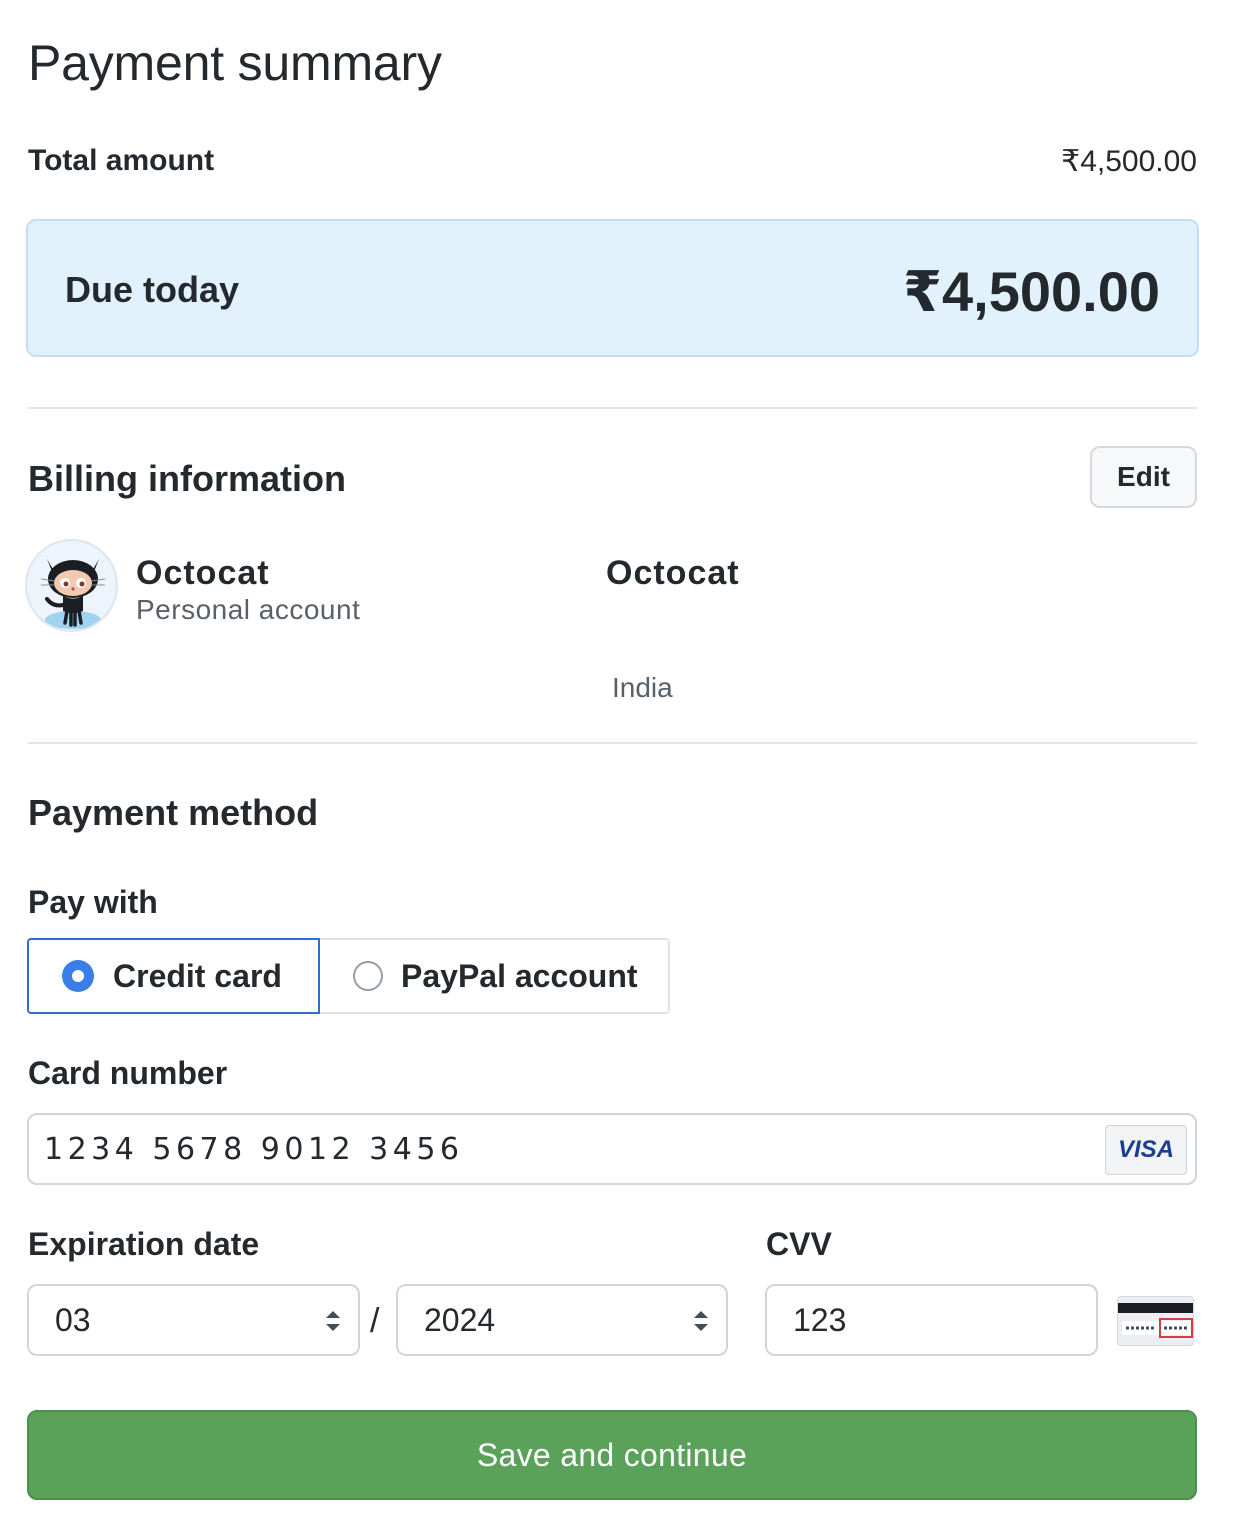 The width and height of the screenshot is (1241, 1521). What do you see at coordinates (1155, 1321) in the screenshot?
I see `cvv-card-icon` at bounding box center [1155, 1321].